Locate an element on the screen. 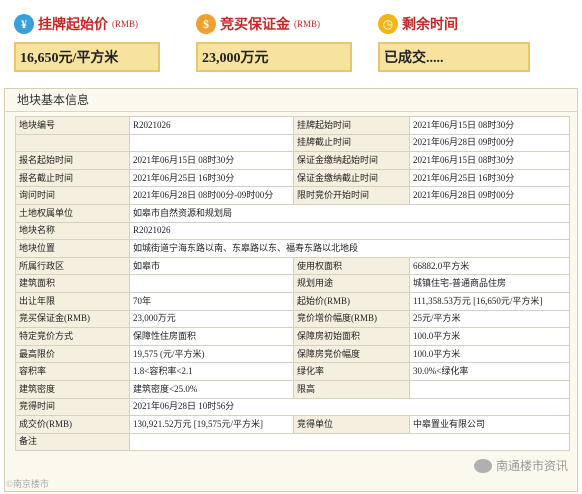  field-label: 最高限价 is located at coordinates (72, 354).